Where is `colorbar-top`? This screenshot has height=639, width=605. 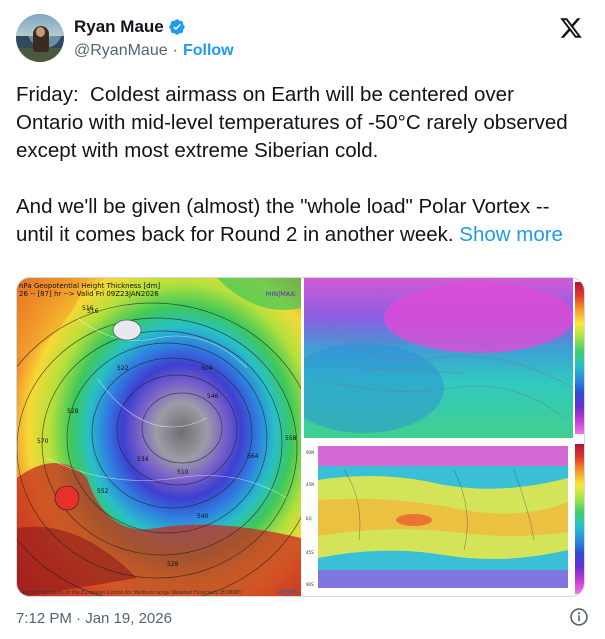 colorbar-top is located at coordinates (579, 358).